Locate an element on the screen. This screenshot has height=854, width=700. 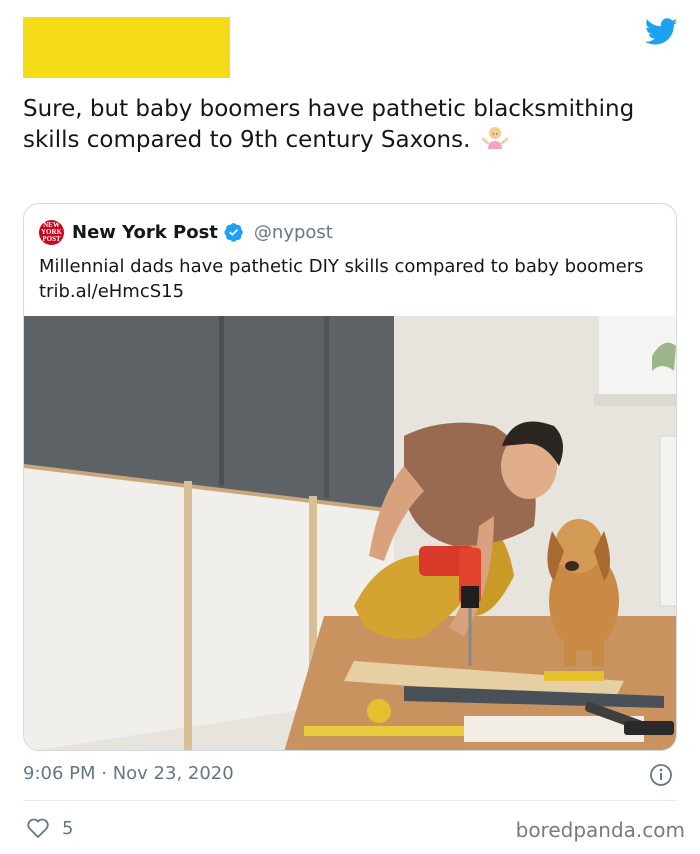
verified-badge-icon is located at coordinates (233, 232).